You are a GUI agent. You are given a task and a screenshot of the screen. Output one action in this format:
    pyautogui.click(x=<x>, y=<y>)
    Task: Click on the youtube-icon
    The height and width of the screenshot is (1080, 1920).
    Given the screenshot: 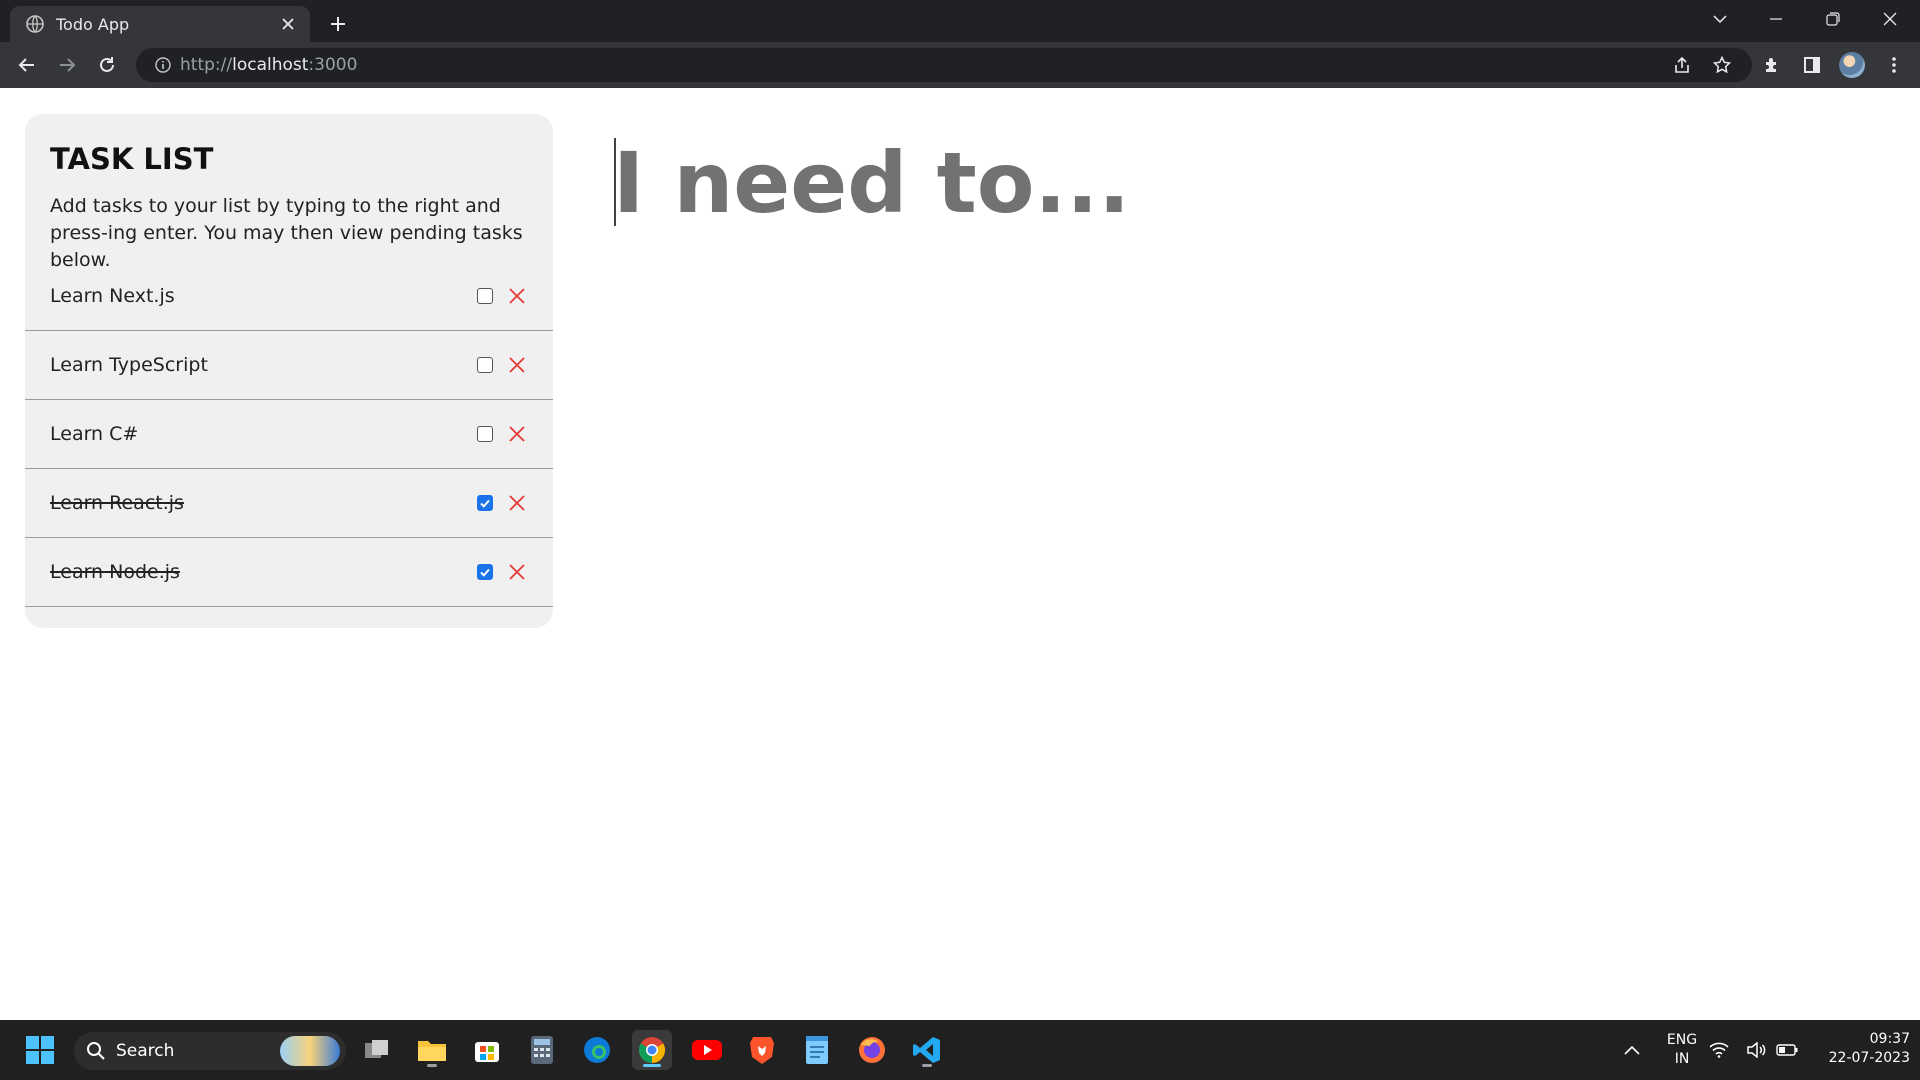 What is the action you would take?
    pyautogui.click(x=707, y=1050)
    